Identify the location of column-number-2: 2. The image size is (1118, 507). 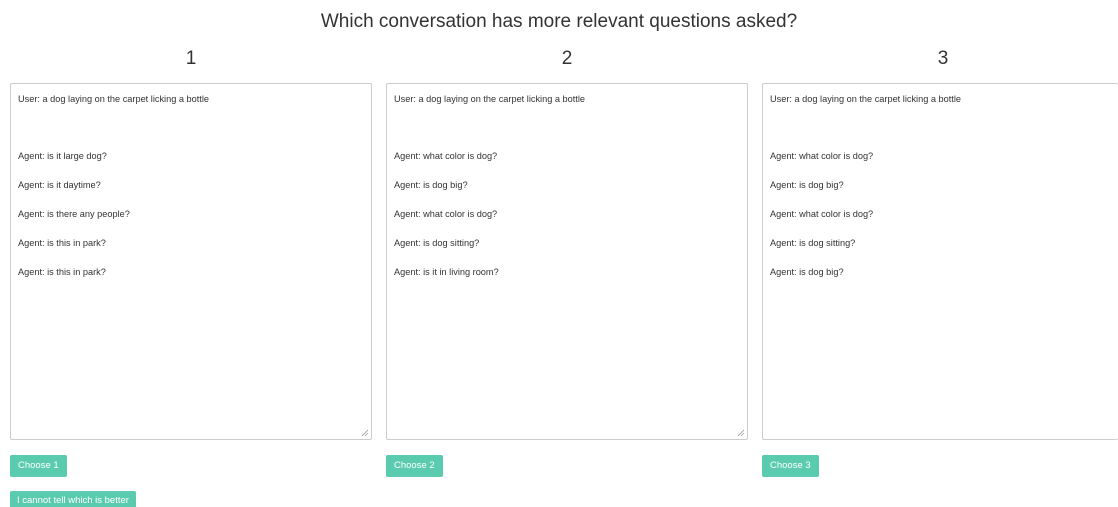
(567, 58).